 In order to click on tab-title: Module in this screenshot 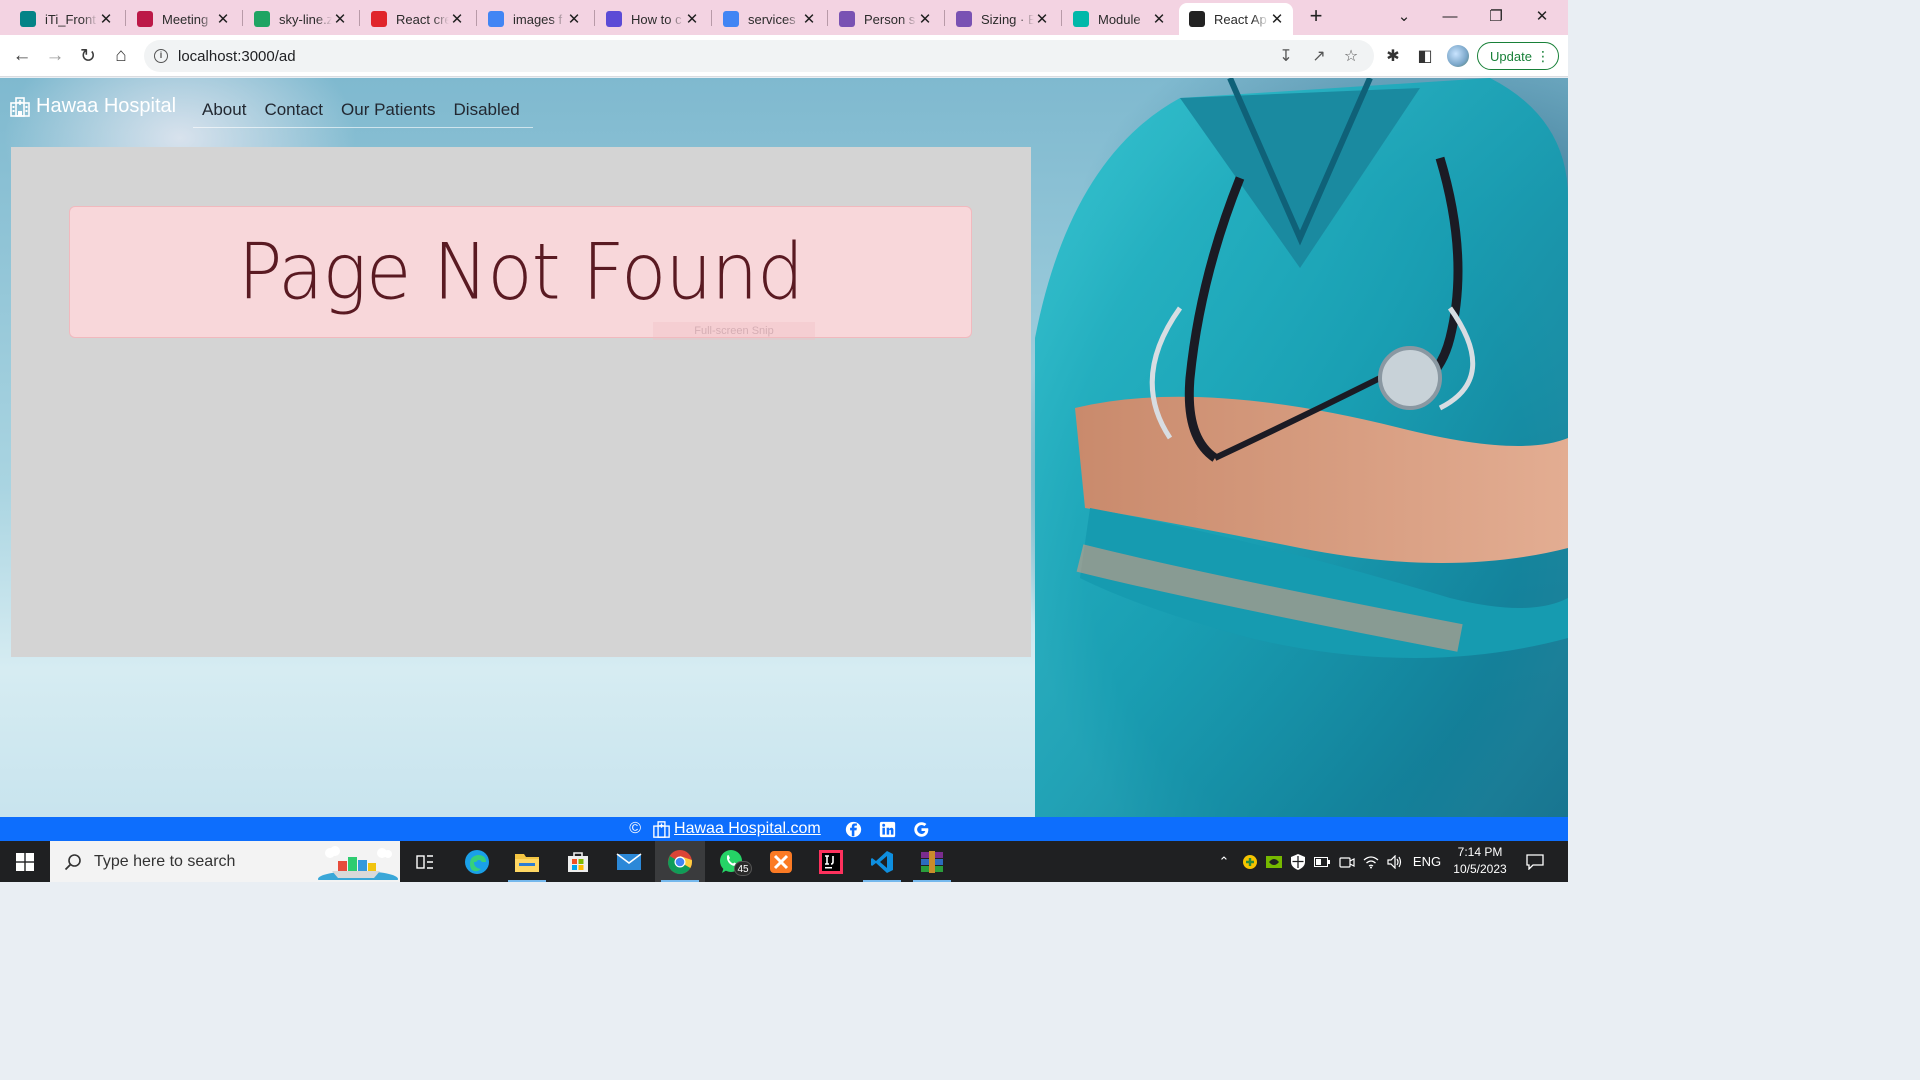, I will do `click(1119, 19)`.